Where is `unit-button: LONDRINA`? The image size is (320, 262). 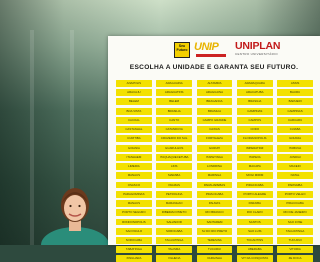
unit-button: LONDRINA is located at coordinates (214, 166).